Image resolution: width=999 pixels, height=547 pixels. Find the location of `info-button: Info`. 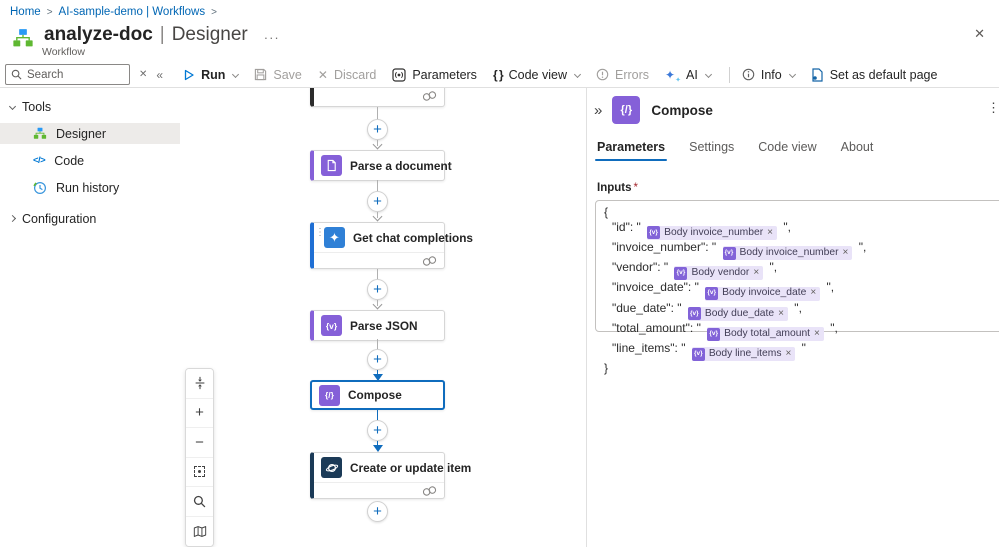

info-button: Info is located at coordinates (769, 75).